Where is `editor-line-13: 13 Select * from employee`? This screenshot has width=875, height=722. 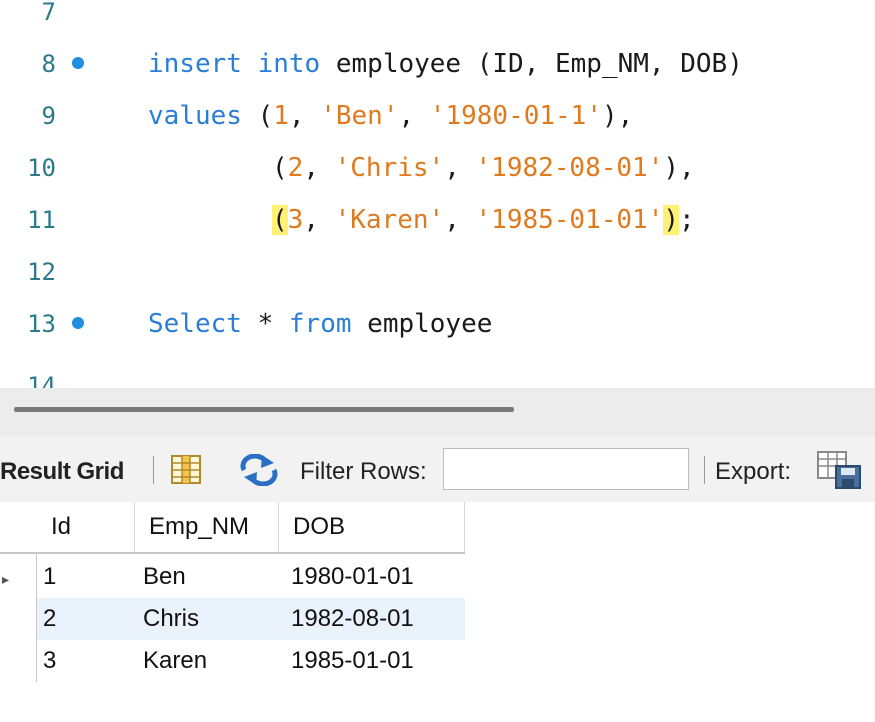 editor-line-13: 13 Select * from employee is located at coordinates (437, 324).